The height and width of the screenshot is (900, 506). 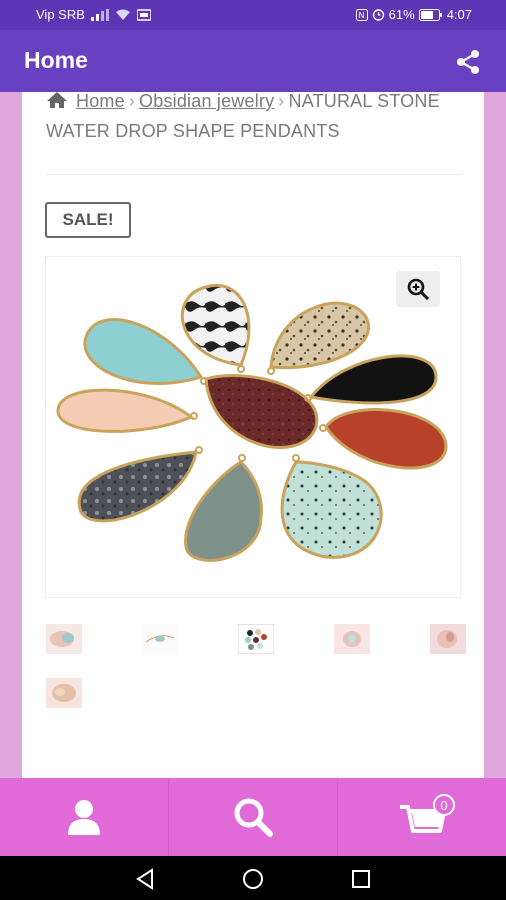 What do you see at coordinates (88, 220) in the screenshot?
I see `sale-badge: SALE!` at bounding box center [88, 220].